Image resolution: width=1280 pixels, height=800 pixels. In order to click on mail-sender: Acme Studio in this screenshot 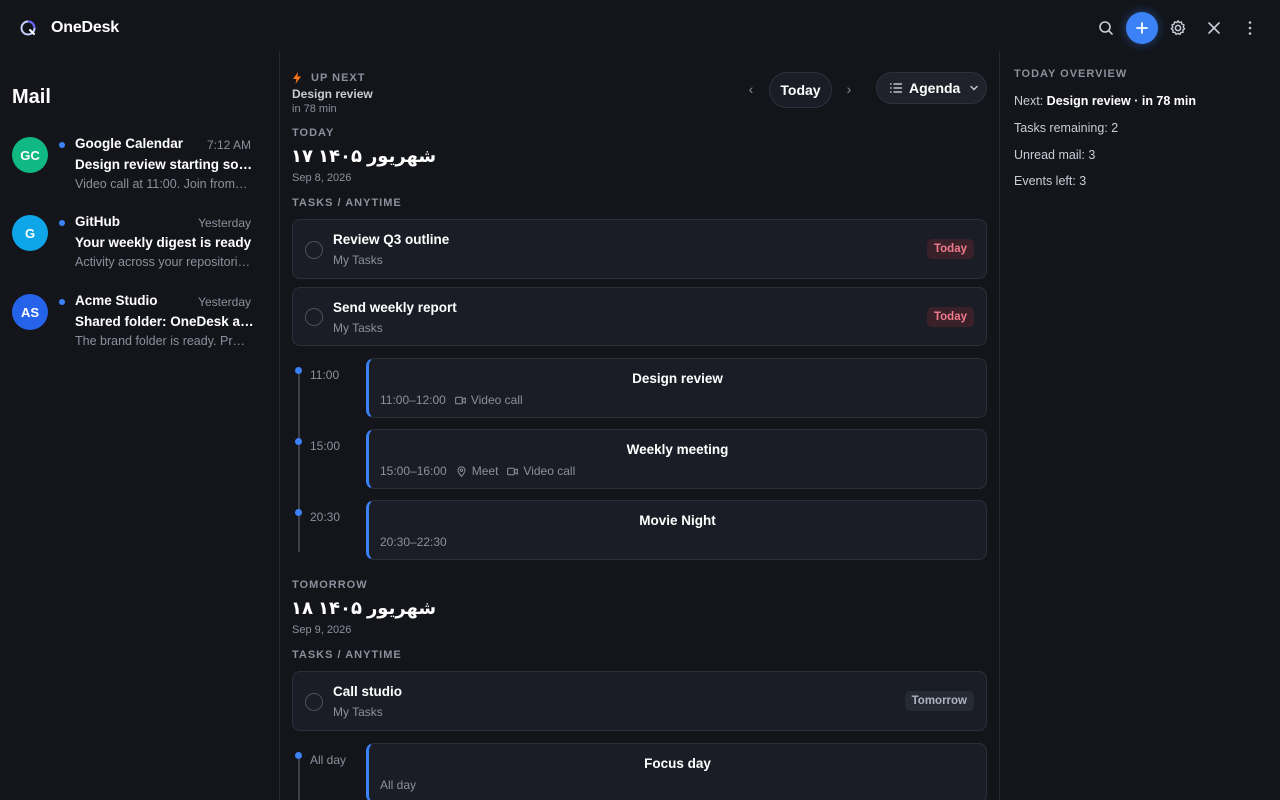, I will do `click(116, 300)`.